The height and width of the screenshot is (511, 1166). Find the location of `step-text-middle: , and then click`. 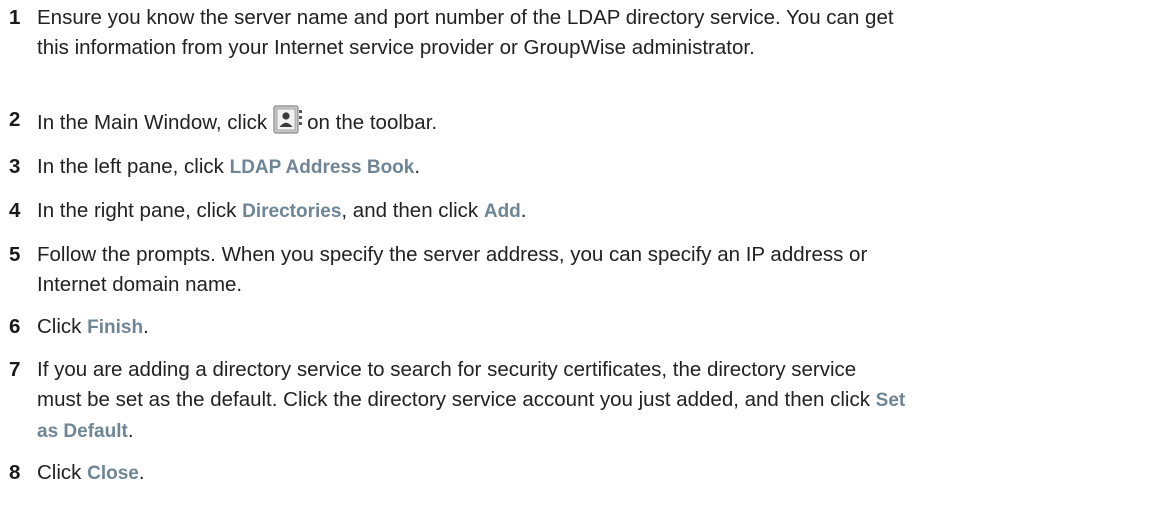

step-text-middle: , and then click is located at coordinates (410, 210).